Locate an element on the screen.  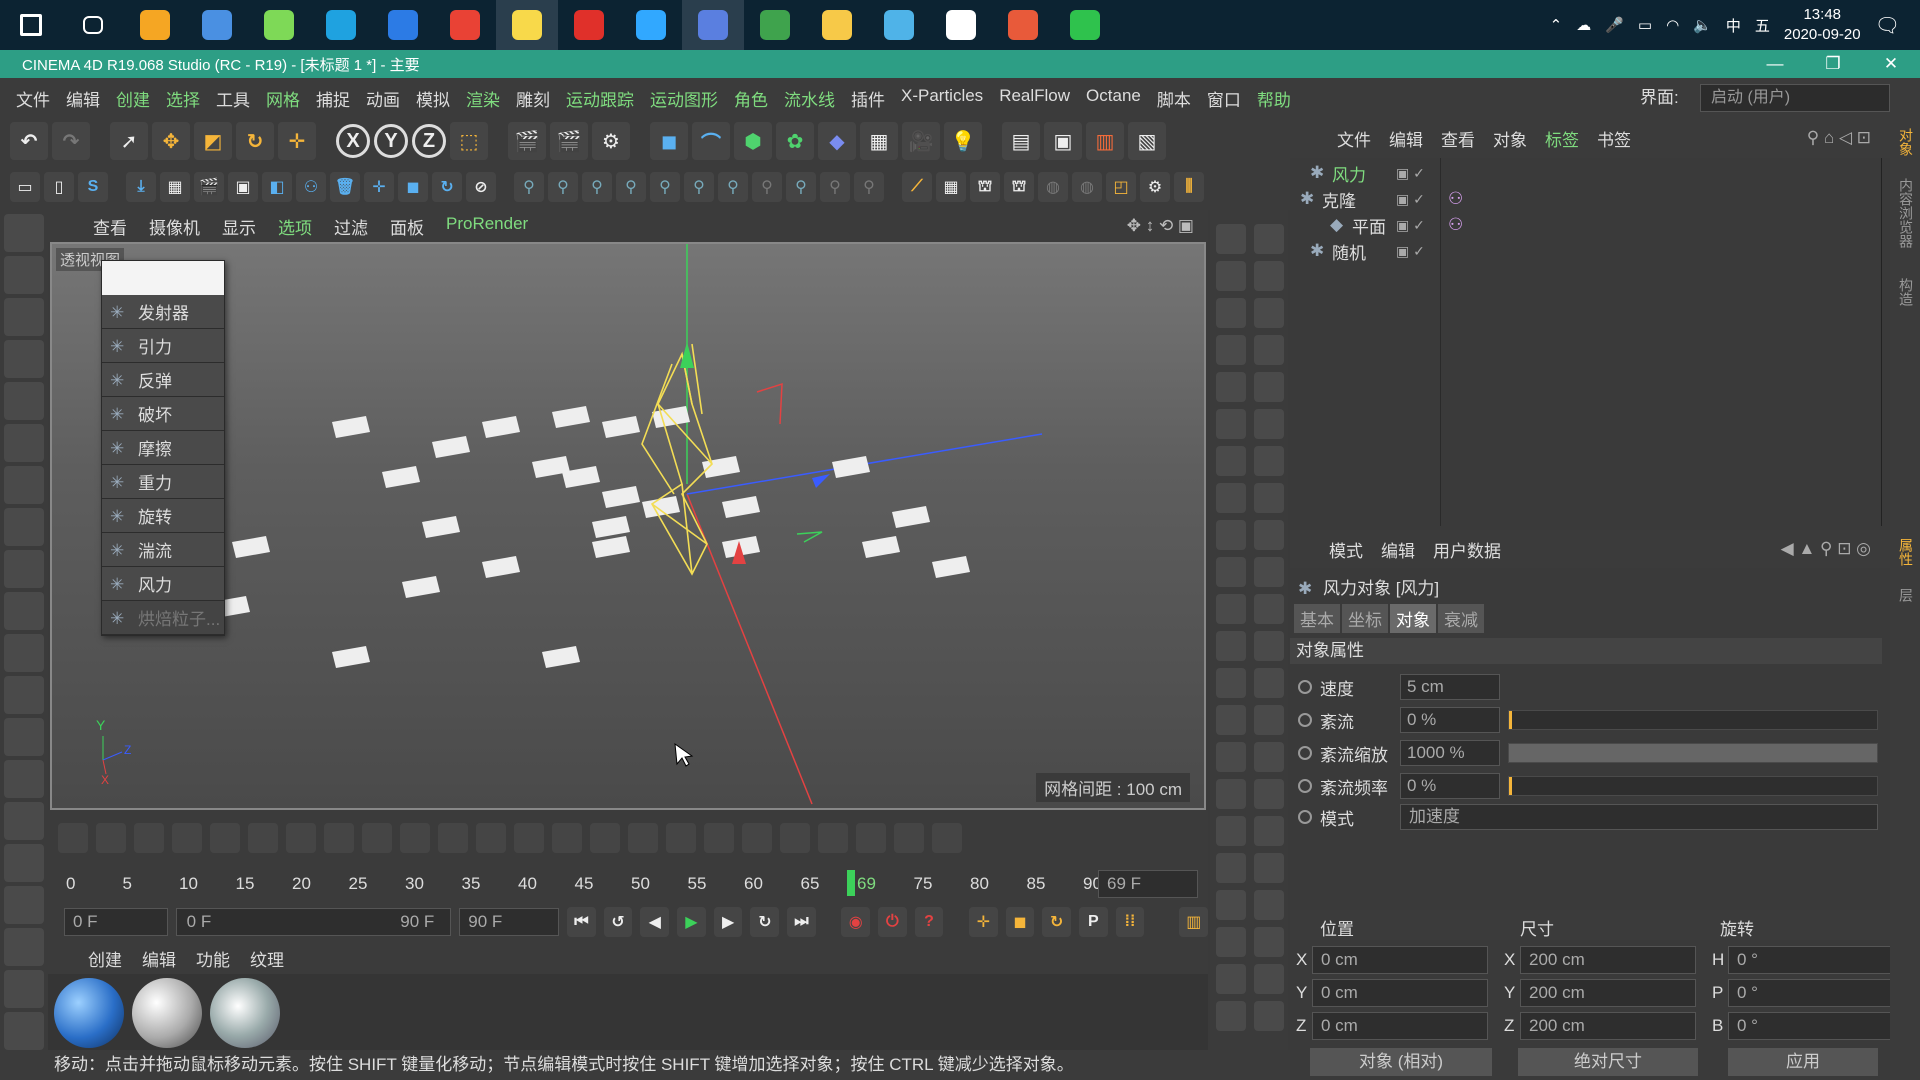
bars-icon: ⫼ is located at coordinates (1189, 187).